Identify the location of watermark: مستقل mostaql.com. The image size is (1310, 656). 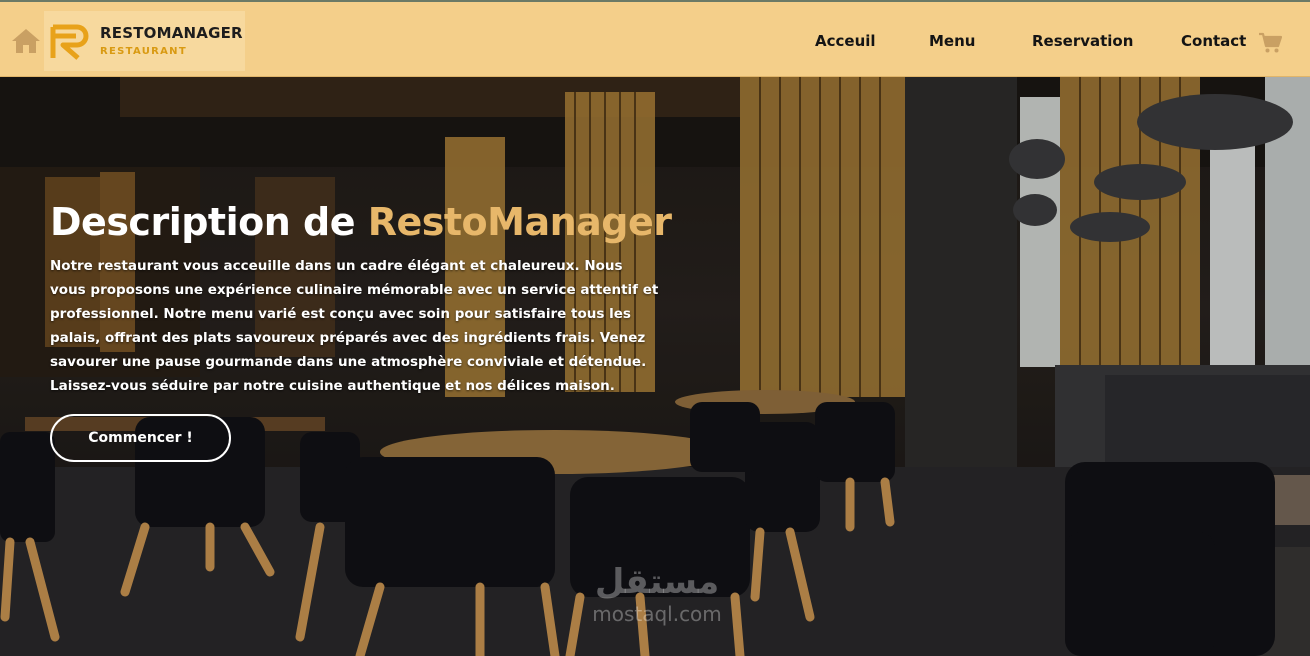
(657, 602).